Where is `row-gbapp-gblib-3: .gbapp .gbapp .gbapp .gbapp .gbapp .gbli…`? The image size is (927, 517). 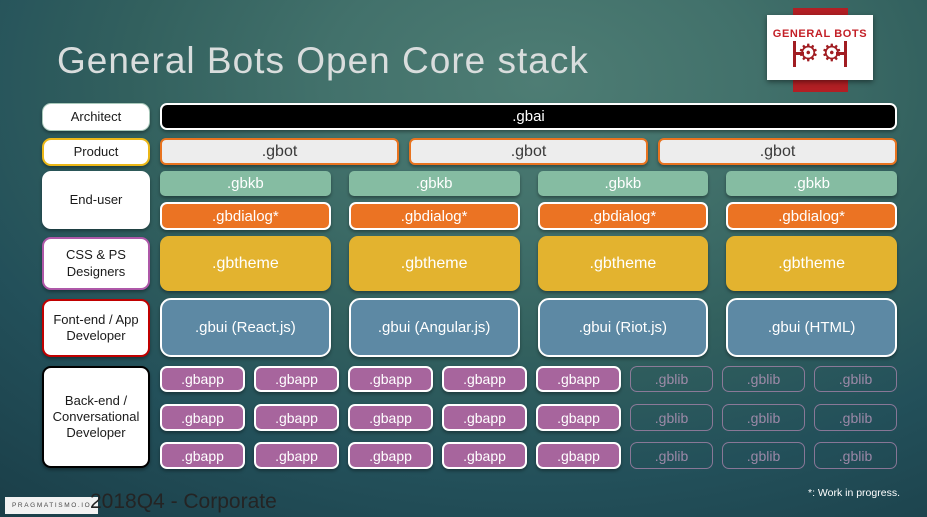
row-gbapp-gblib-3: .gbapp .gbapp .gbapp .gbapp .gbapp .gbli… is located at coordinates (528, 455).